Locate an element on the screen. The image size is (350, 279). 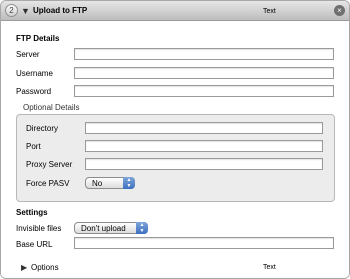
action-result-type: Text is located at coordinates (269, 11).